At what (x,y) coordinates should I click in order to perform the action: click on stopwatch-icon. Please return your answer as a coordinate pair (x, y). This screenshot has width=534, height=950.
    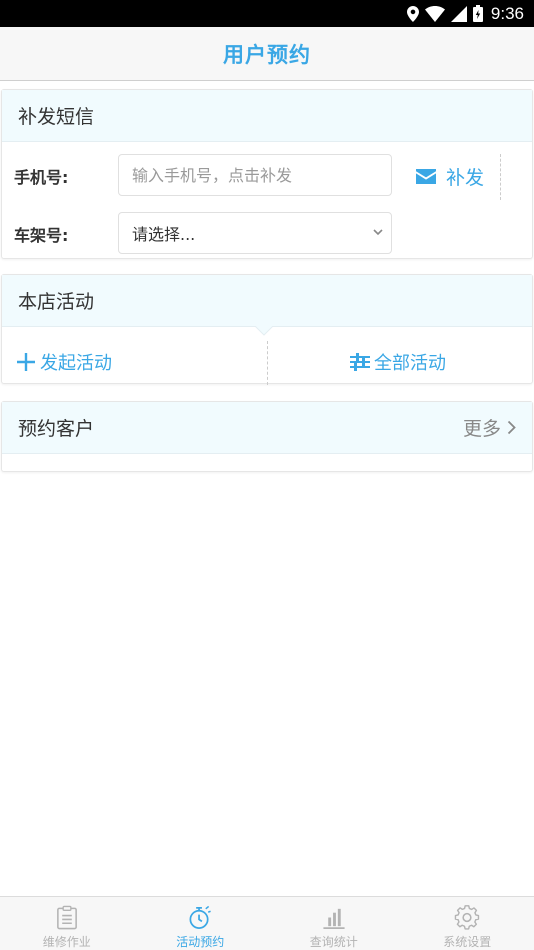
    Looking at the image, I should click on (200, 917).